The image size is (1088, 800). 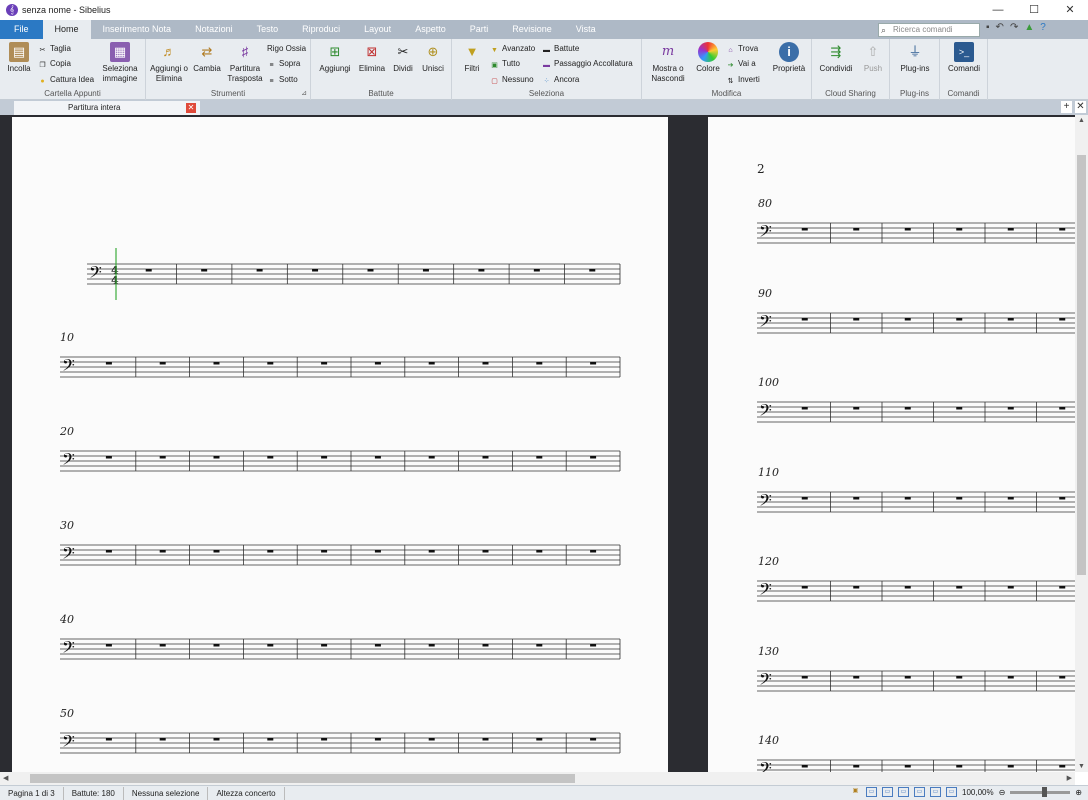 I want to click on push-button: ⇧ Push, so click(x=873, y=58).